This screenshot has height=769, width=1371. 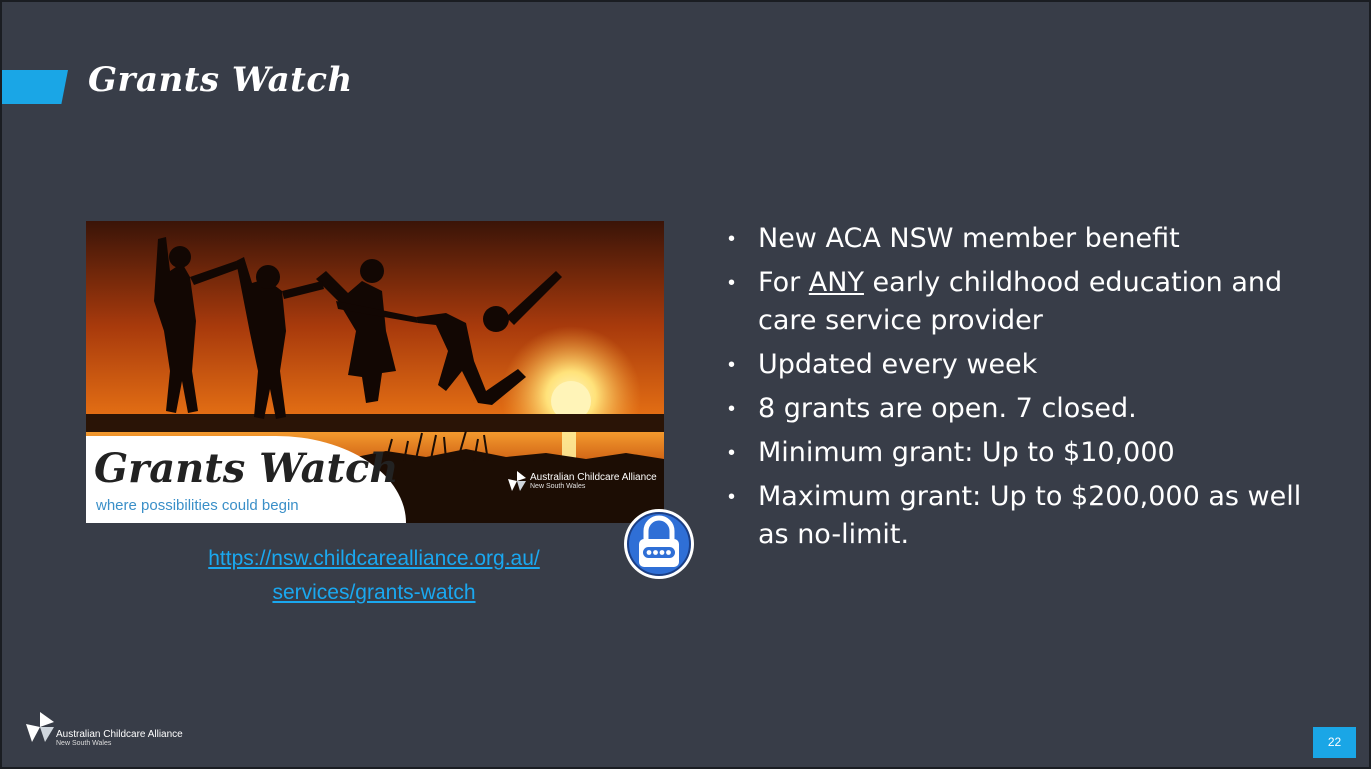 I want to click on bullet-prefix: For, so click(x=783, y=282).